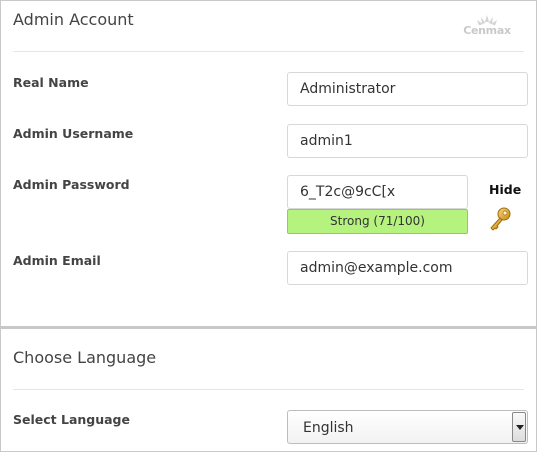  What do you see at coordinates (407, 268) in the screenshot?
I see `admin-email-input` at bounding box center [407, 268].